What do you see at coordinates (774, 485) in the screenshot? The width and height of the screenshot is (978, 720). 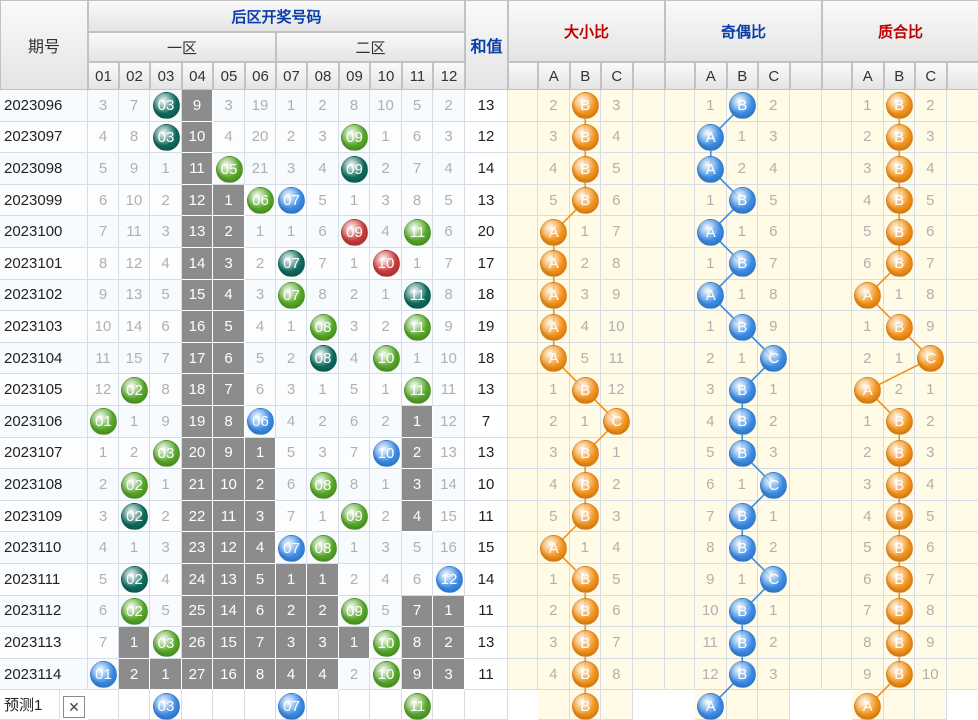 I see `ratio-ball: C` at bounding box center [774, 485].